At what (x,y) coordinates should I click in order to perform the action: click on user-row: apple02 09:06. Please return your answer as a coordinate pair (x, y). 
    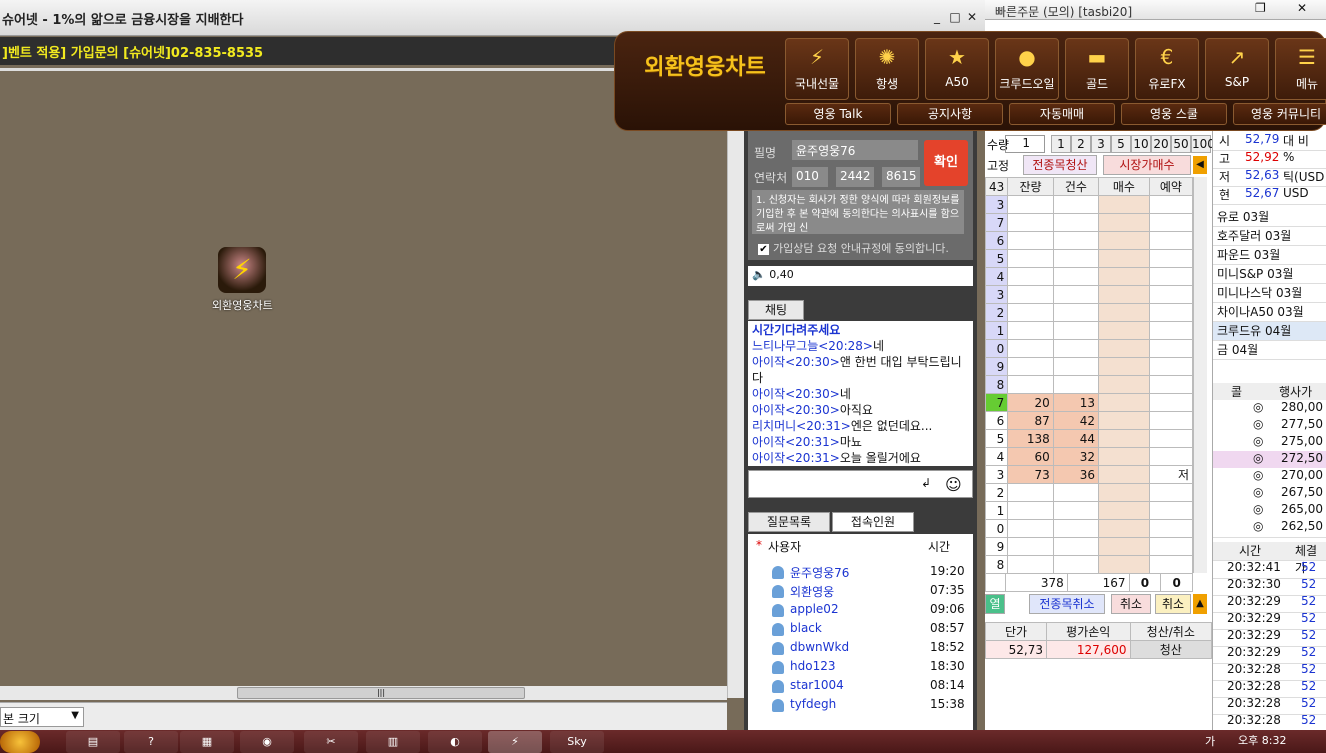
    Looking at the image, I should click on (860, 611).